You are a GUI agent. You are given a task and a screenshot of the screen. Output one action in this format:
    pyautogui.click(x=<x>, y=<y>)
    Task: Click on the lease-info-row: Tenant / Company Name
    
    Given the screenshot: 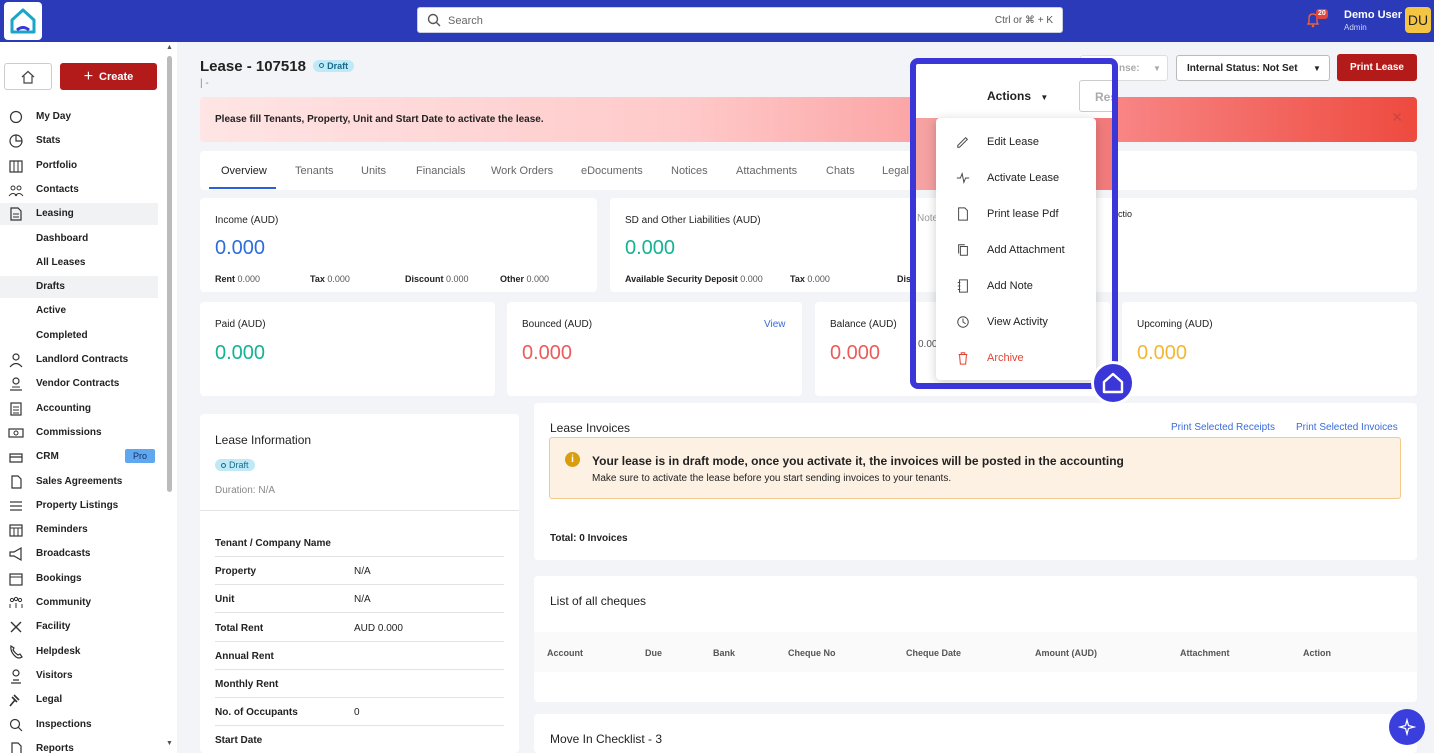 What is the action you would take?
    pyautogui.click(x=359, y=543)
    